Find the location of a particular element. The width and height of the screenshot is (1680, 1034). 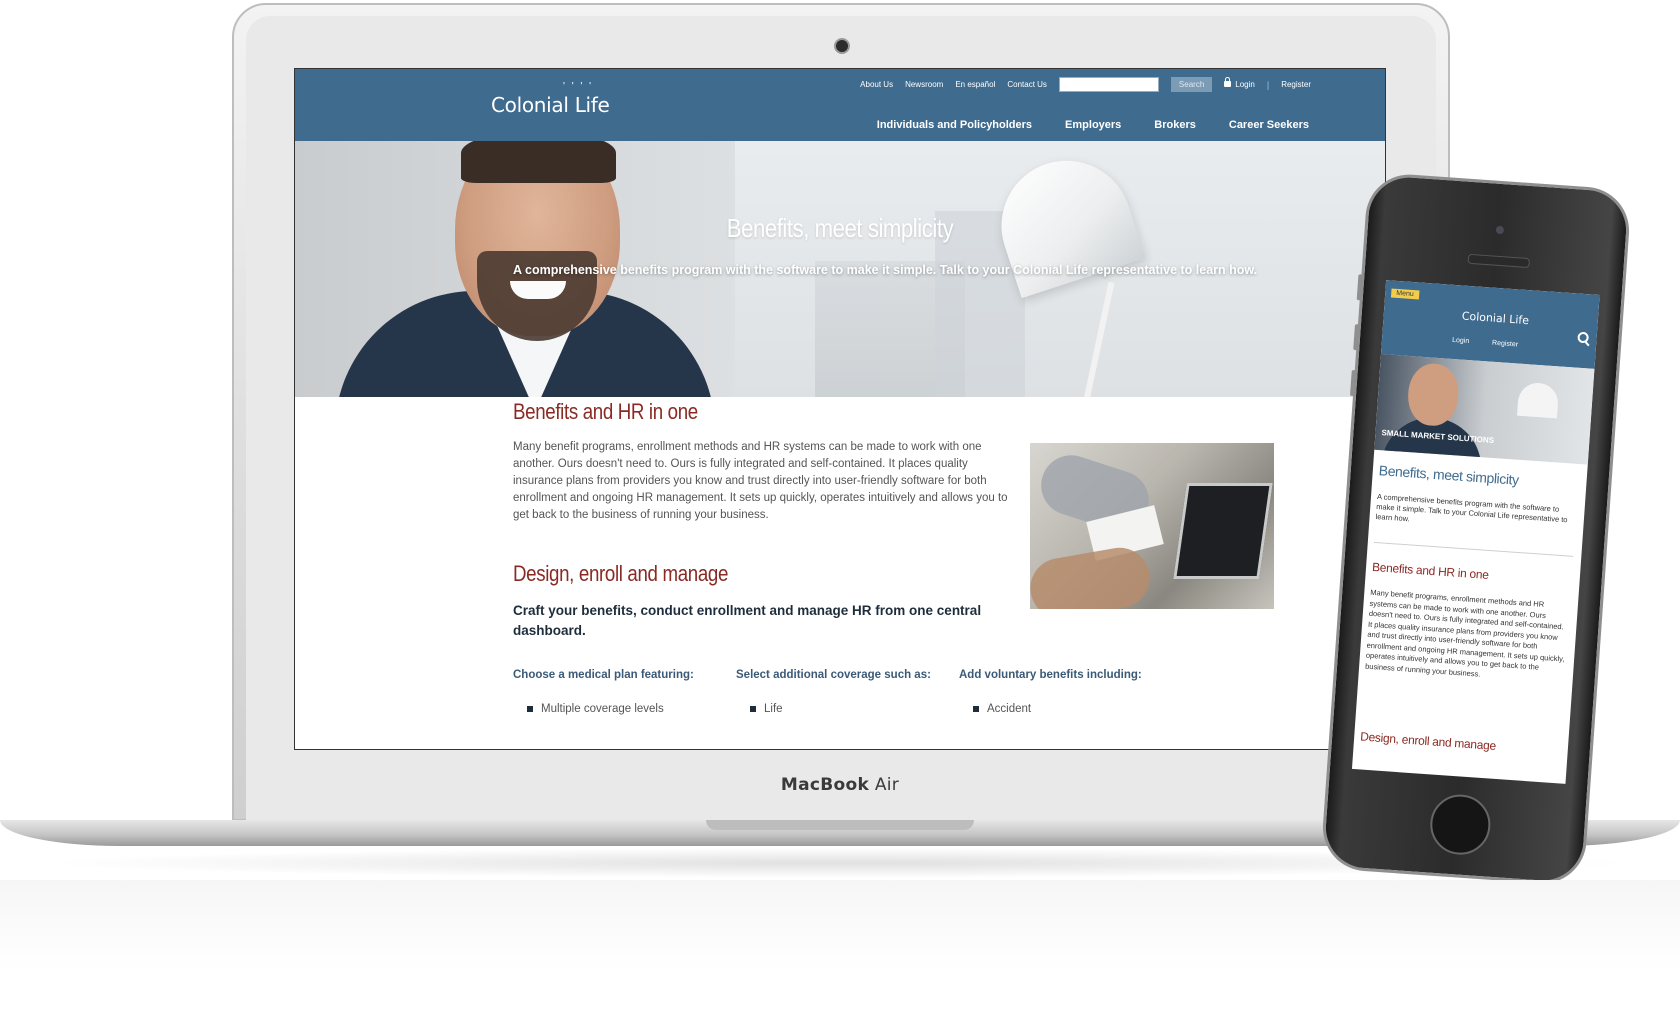

meeting-photo is located at coordinates (1152, 526).